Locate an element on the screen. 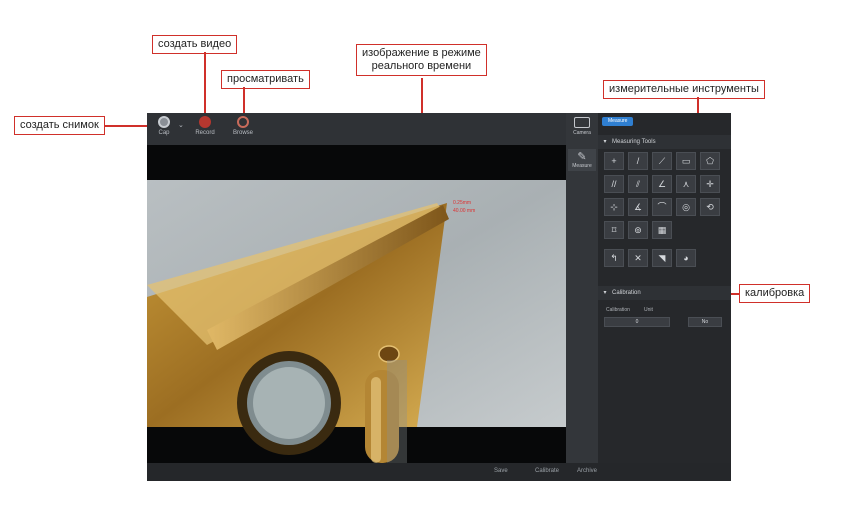  panel-tag: Measure is located at coordinates (618, 121).